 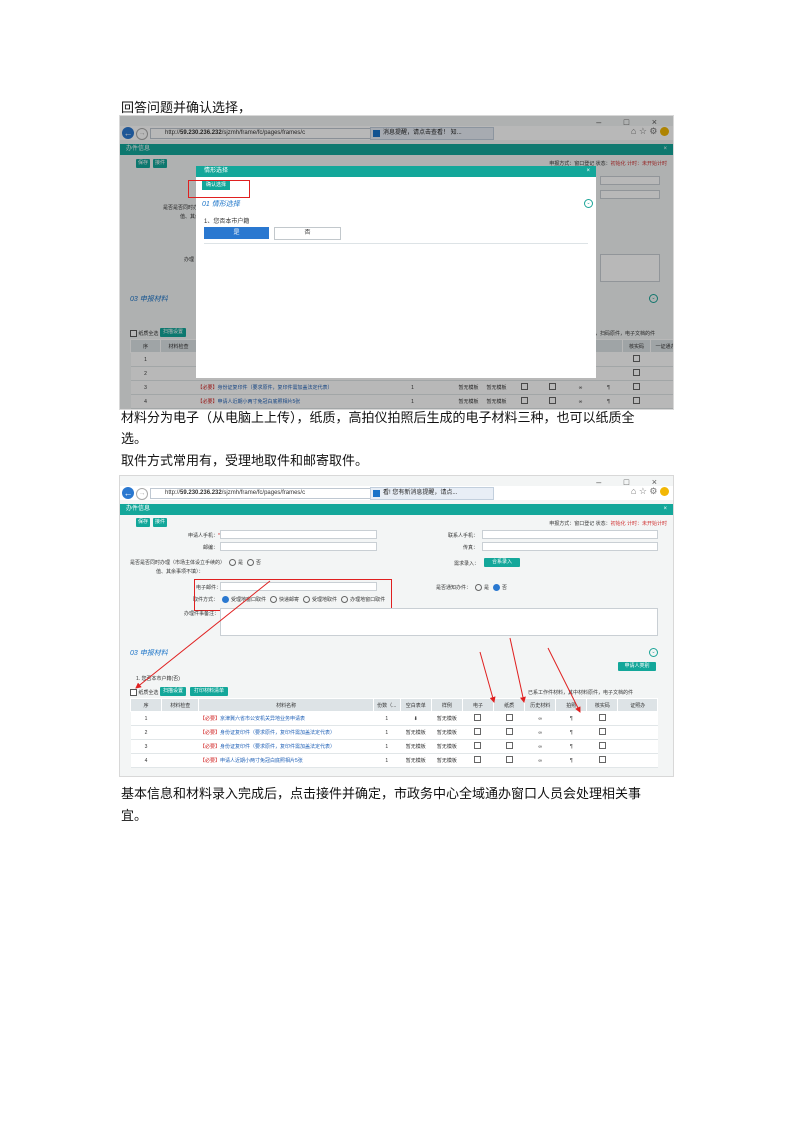 What do you see at coordinates (221, 204) in the screenshot?
I see `modal-section-title: 01 情形选择` at bounding box center [221, 204].